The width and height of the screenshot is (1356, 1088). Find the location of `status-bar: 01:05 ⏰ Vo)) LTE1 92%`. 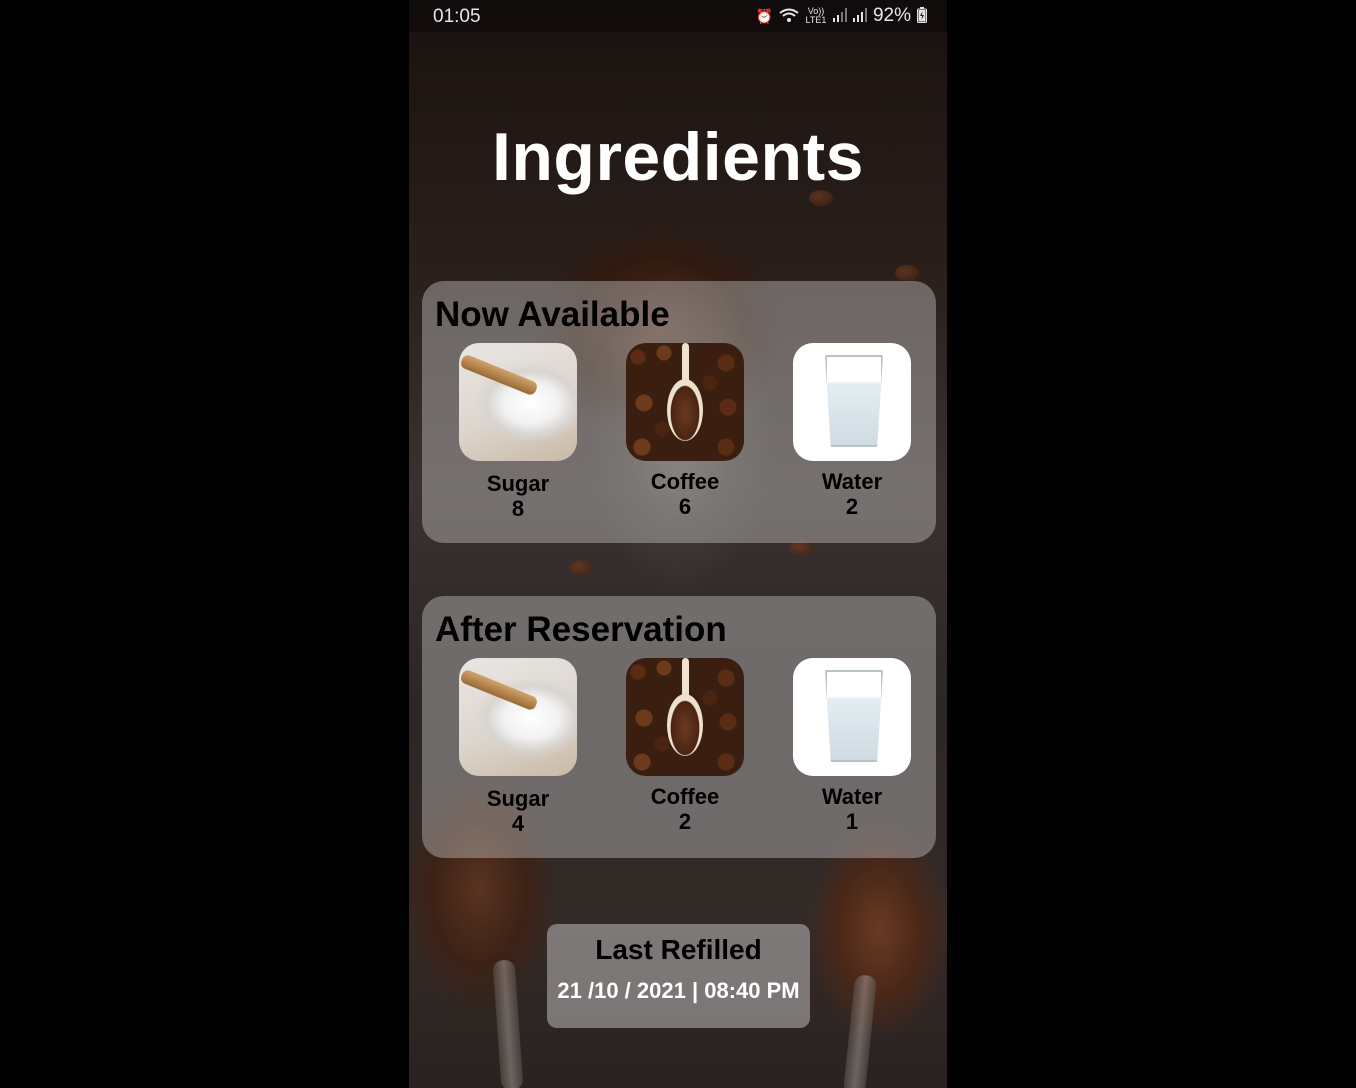

status-bar: 01:05 ⏰ Vo)) LTE1 92% is located at coordinates (678, 16).